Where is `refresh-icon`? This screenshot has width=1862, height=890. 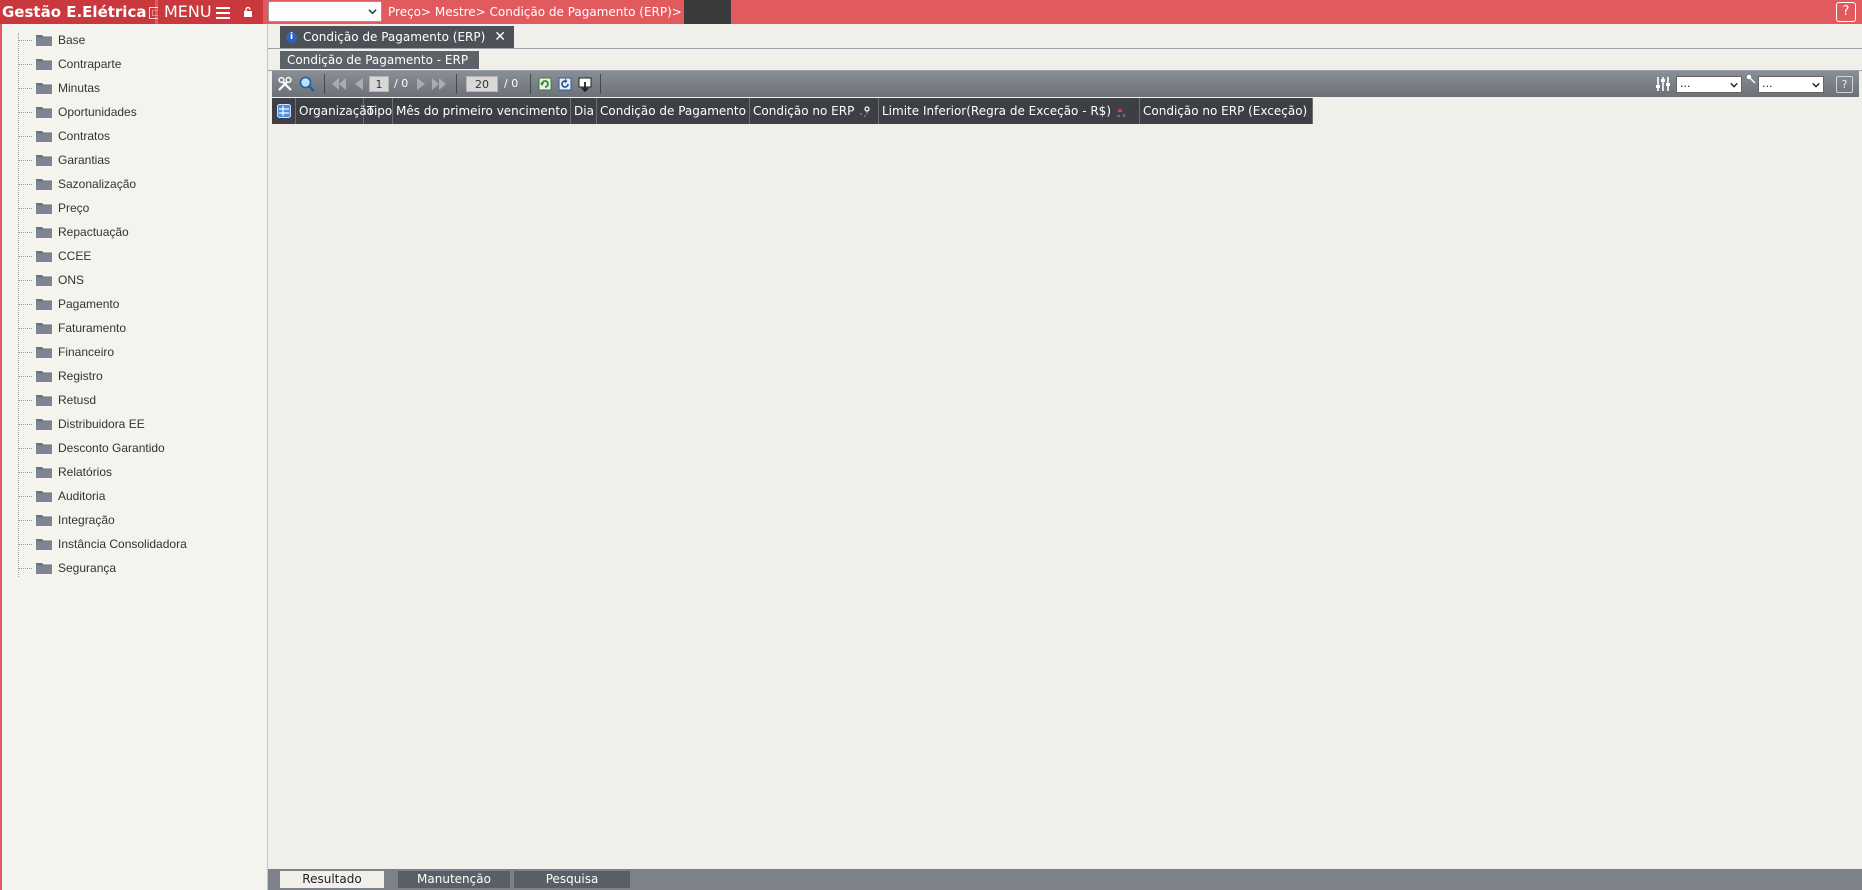
refresh-icon is located at coordinates (545, 84).